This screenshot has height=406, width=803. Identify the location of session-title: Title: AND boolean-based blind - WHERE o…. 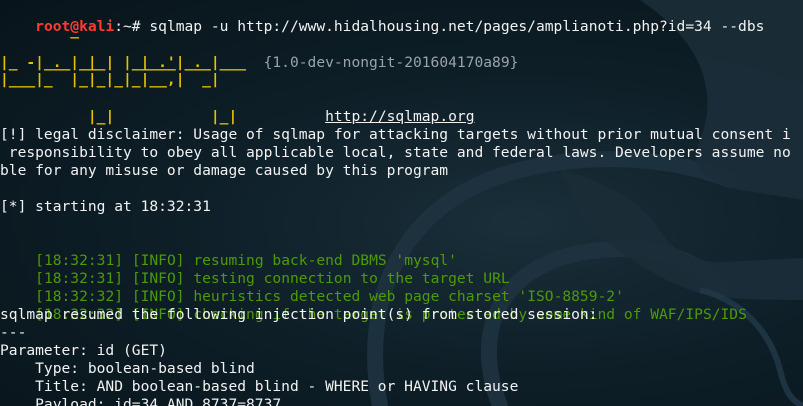
(259, 386).